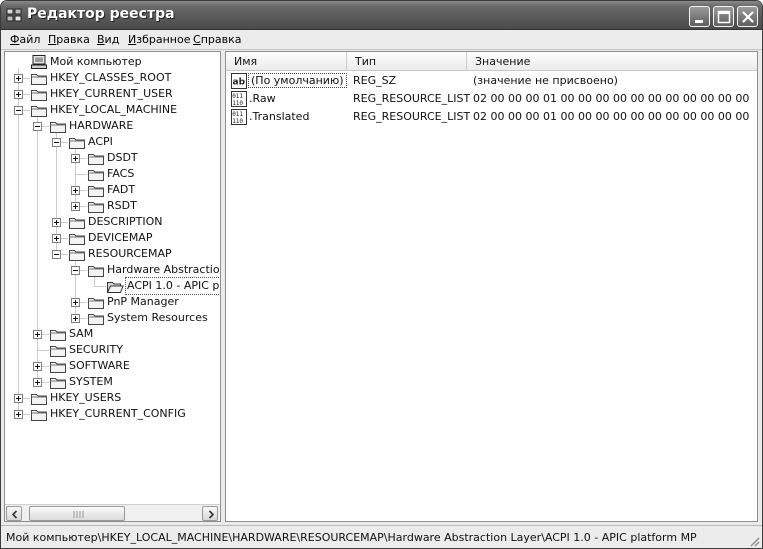 The image size is (763, 549). I want to click on tree-node: SAM, so click(112, 334).